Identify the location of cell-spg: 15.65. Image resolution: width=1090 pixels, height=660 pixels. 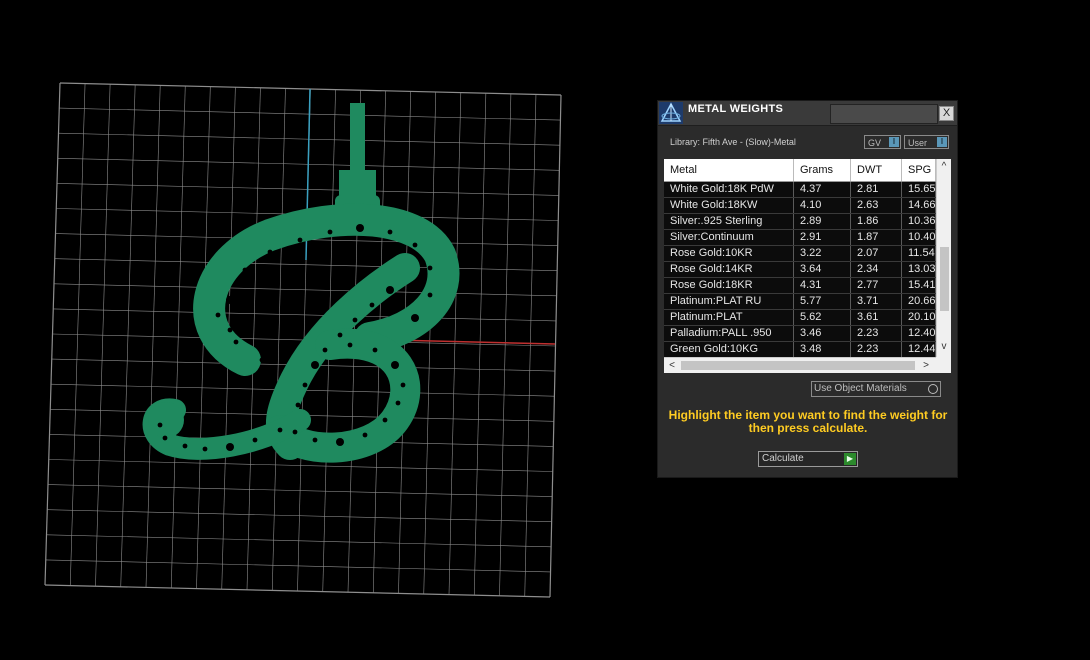
(919, 189).